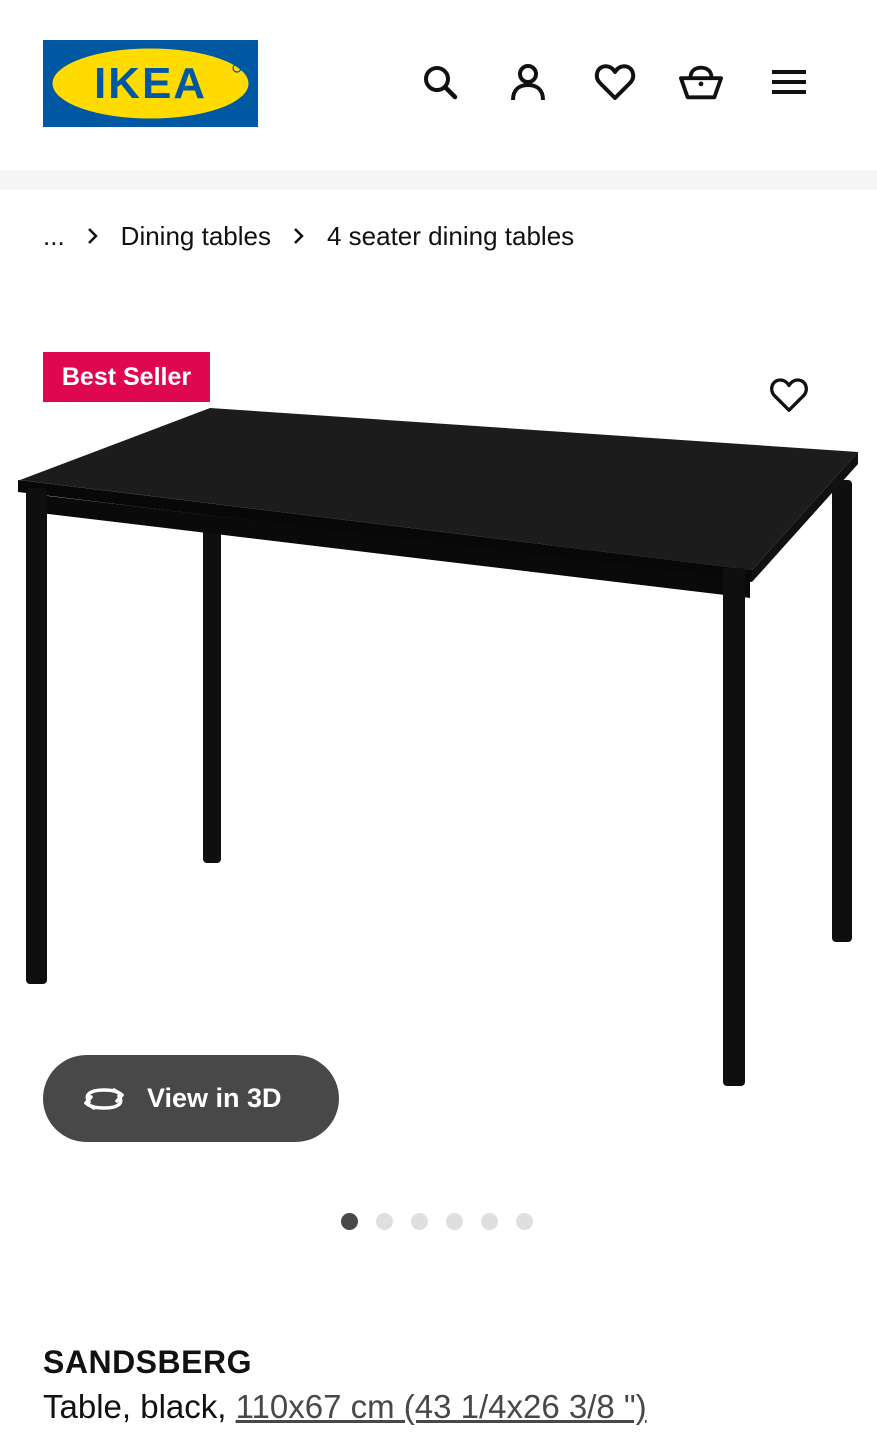 This screenshot has width=877, height=1440. I want to click on heart-icon, so click(789, 395).